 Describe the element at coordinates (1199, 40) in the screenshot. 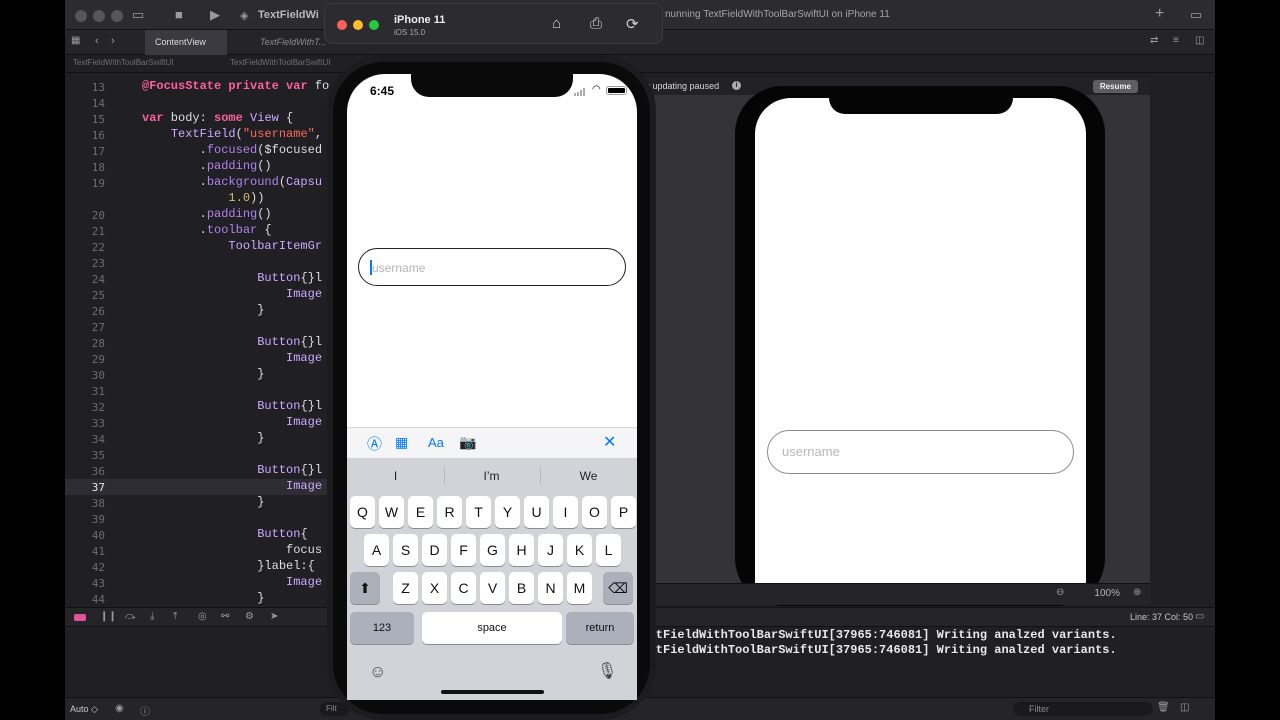

I see `split-editor-icon: ◫` at that location.